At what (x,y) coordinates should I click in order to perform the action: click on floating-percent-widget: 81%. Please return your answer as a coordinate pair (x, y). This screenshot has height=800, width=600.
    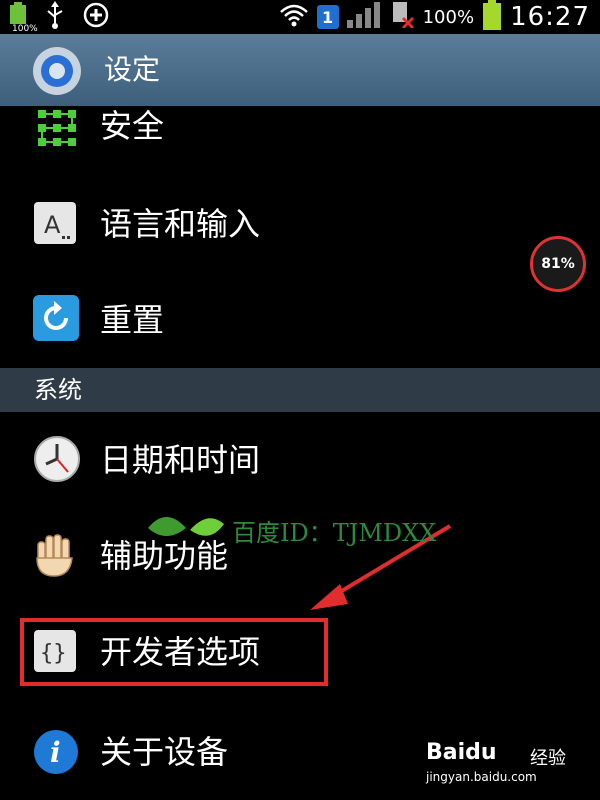
    Looking at the image, I should click on (558, 264).